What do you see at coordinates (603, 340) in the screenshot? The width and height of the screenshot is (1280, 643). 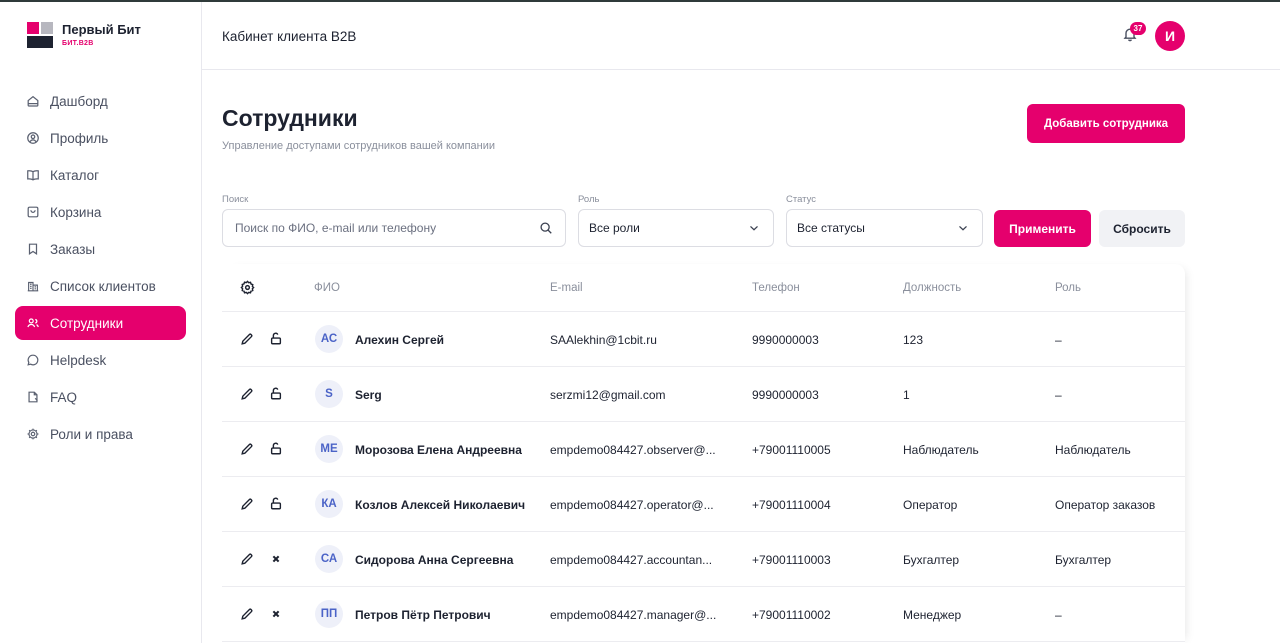 I see `employee-email: SAAlekhin@1cbit.ru` at bounding box center [603, 340].